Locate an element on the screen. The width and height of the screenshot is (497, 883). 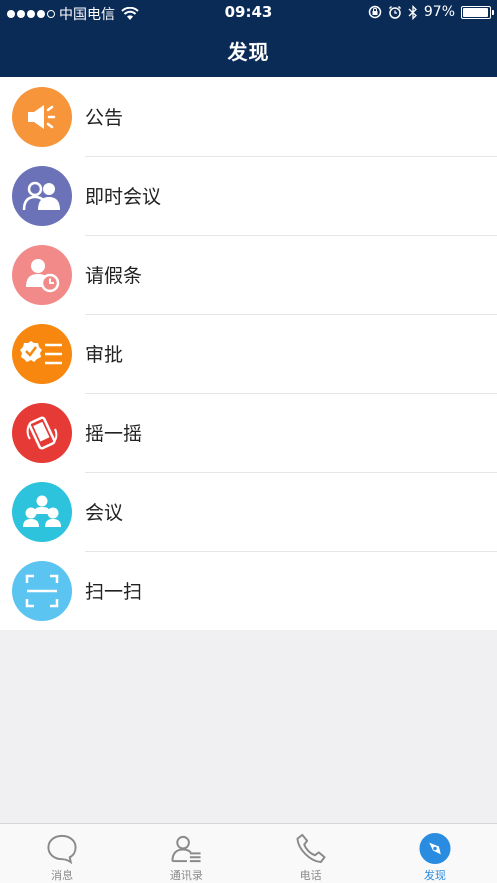
list-item-announcement: 公告 is located at coordinates (248, 116).